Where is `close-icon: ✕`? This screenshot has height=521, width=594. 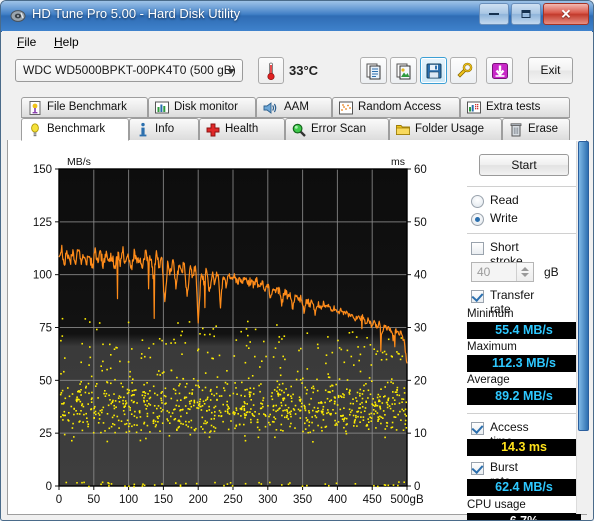
close-icon: ✕ is located at coordinates (566, 14).